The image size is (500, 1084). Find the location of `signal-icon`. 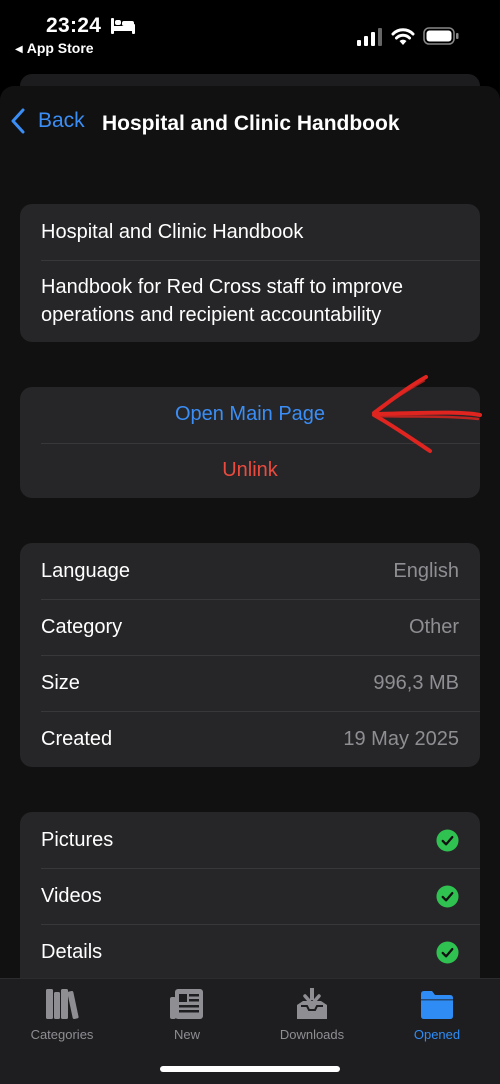

signal-icon is located at coordinates (369, 37).